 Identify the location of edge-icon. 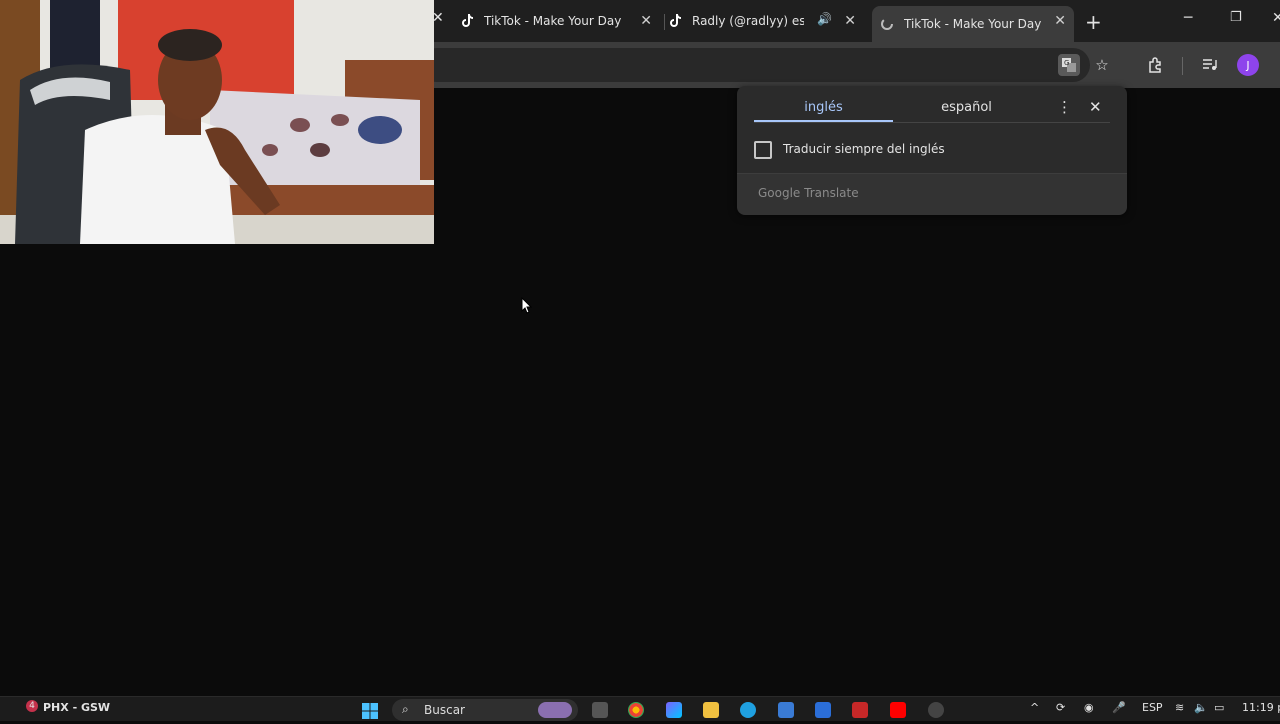
(748, 710).